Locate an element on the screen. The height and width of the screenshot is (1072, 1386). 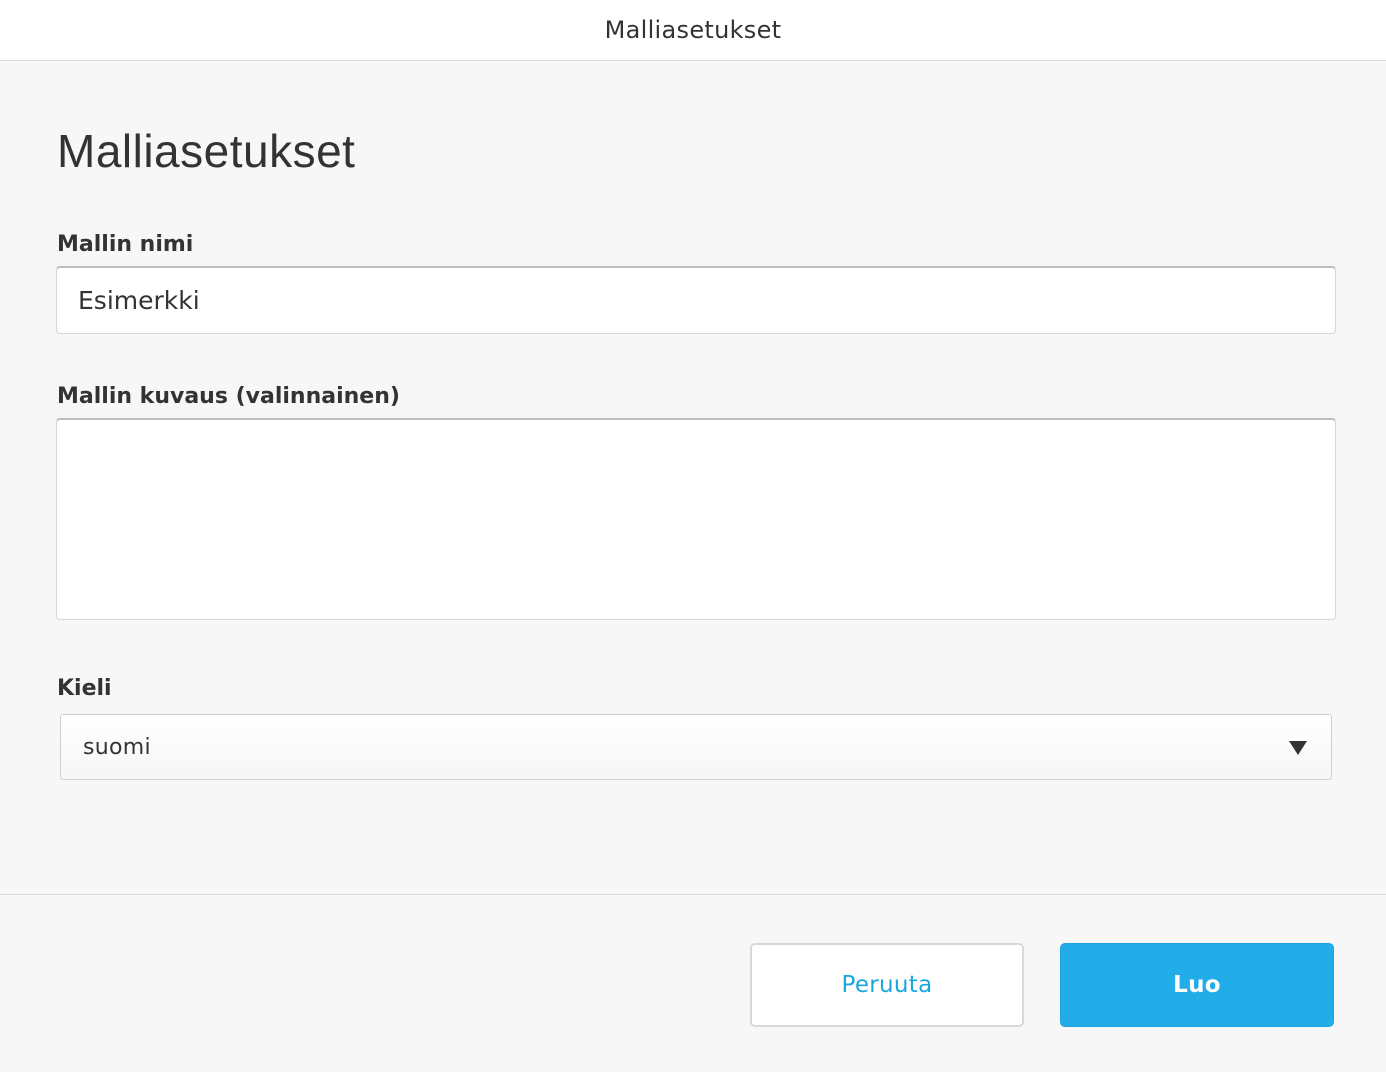
language-label: Kieli is located at coordinates (84, 688).